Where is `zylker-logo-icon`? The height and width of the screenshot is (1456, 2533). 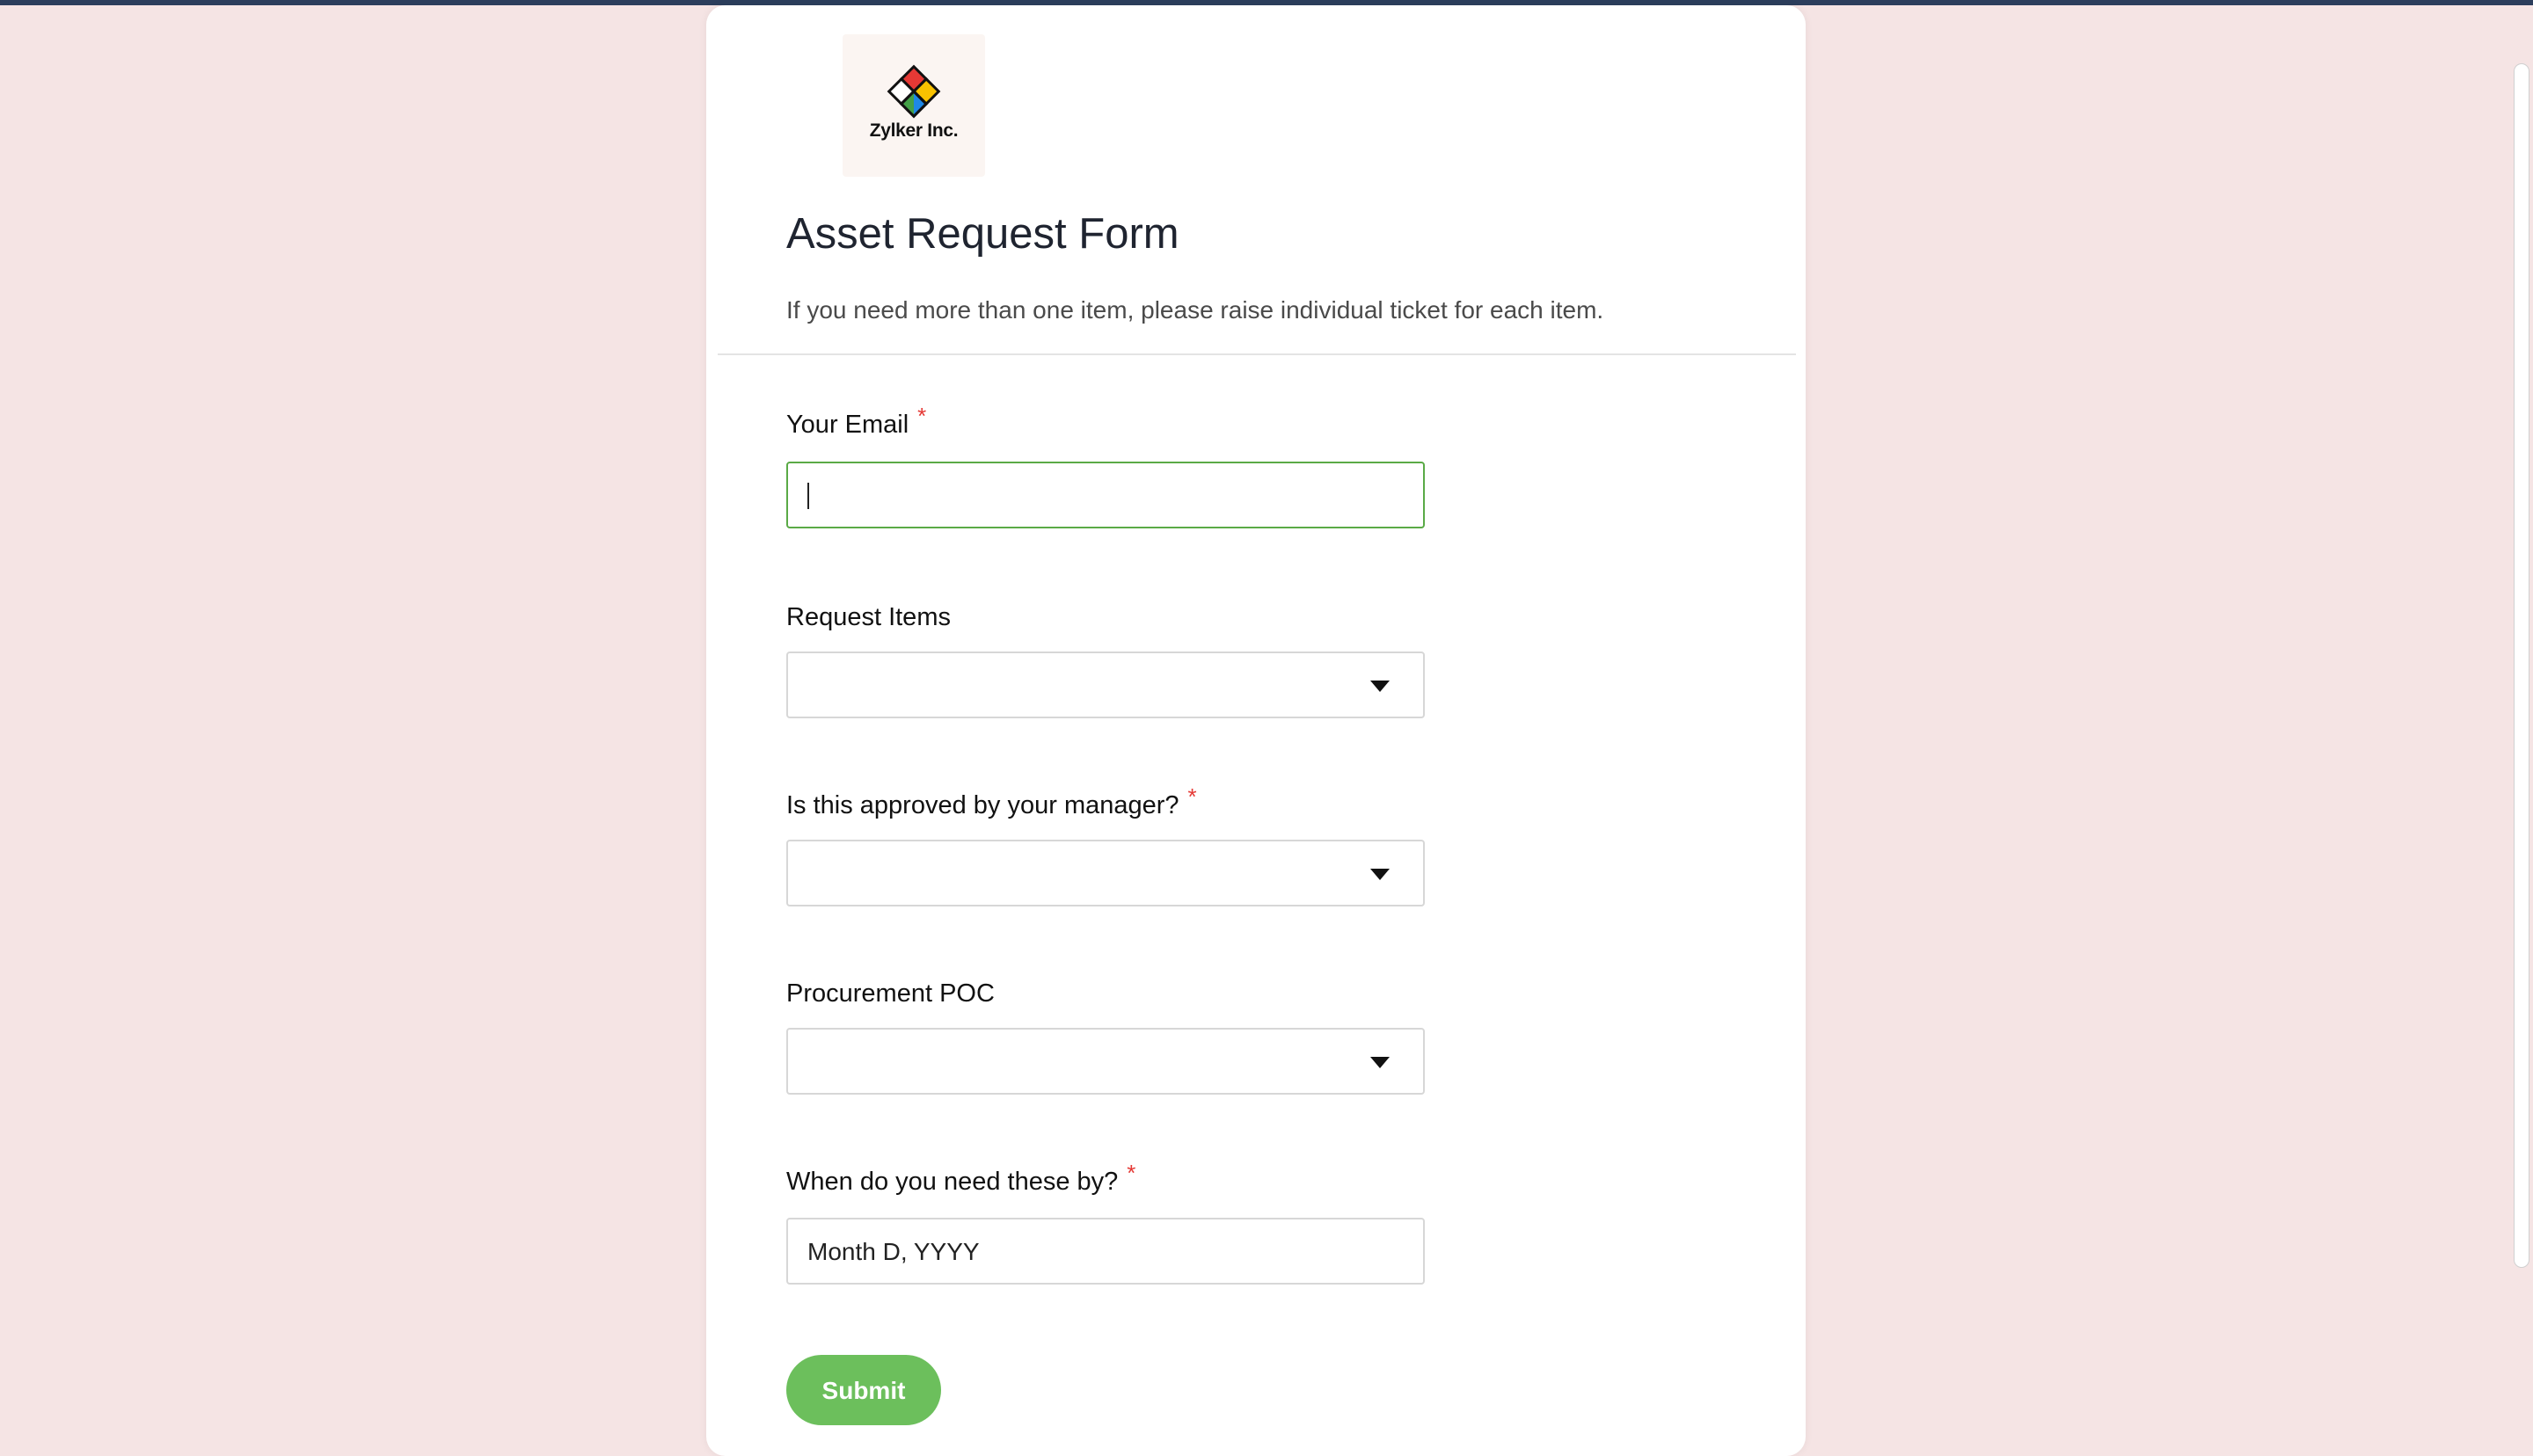
zylker-logo-icon is located at coordinates (914, 91).